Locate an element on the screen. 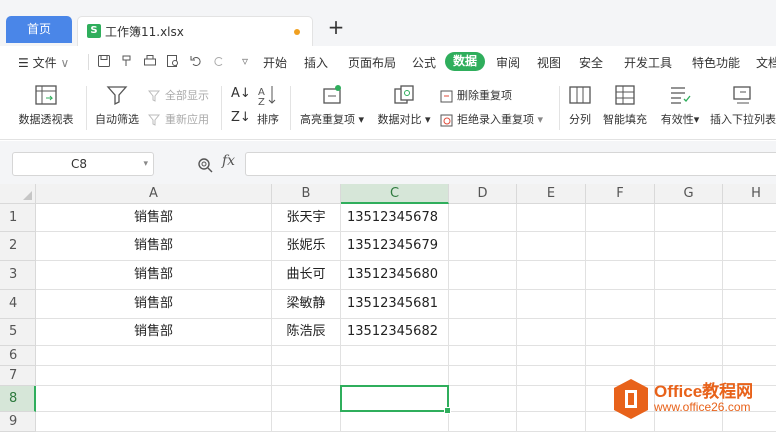 Image resolution: width=776 pixels, height=432 pixels. cell-f5 is located at coordinates (620, 332).